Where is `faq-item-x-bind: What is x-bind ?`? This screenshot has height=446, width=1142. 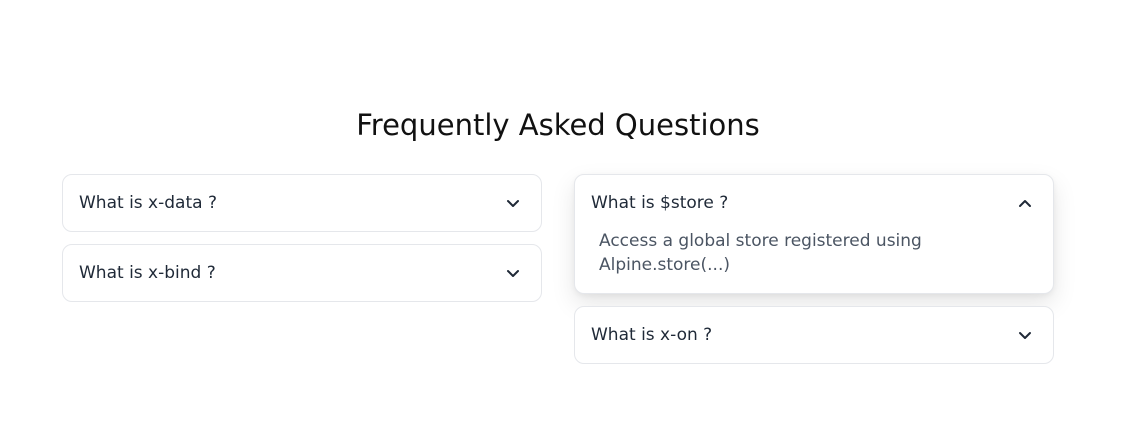
faq-item-x-bind: What is x-bind ? is located at coordinates (302, 273).